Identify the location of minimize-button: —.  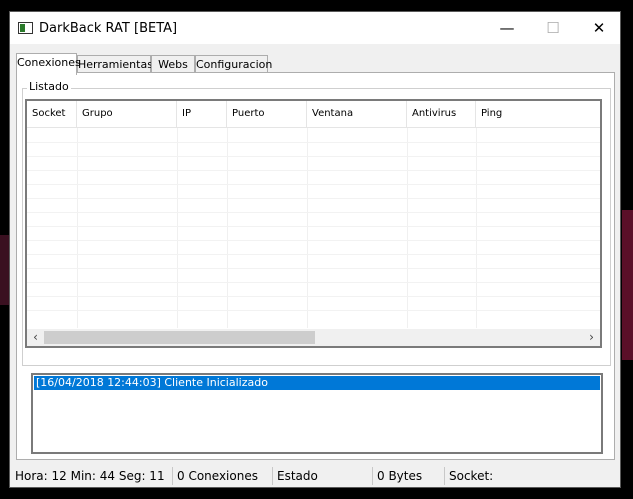
(507, 28).